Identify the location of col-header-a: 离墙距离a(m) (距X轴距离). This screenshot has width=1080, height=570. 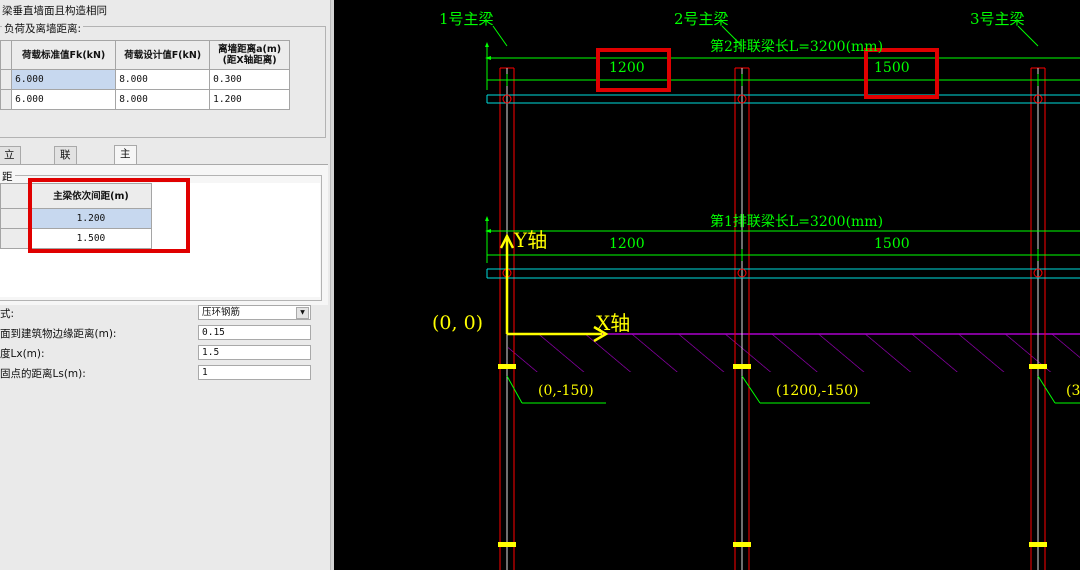
(249, 55).